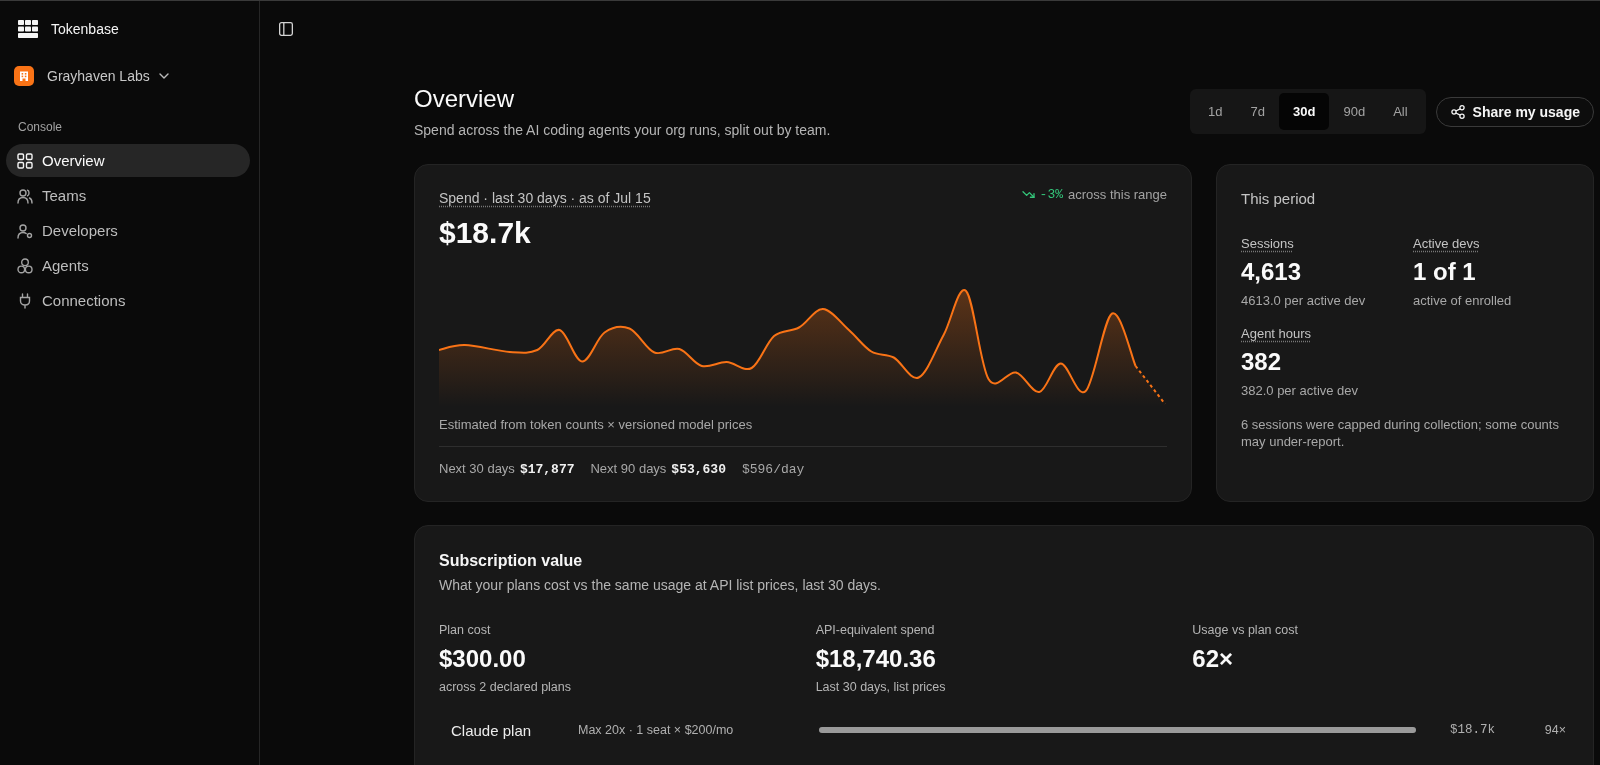 The width and height of the screenshot is (1600, 765). Describe the element at coordinates (1245, 630) in the screenshot. I see `metric-label: Usage vs plan cost` at that location.